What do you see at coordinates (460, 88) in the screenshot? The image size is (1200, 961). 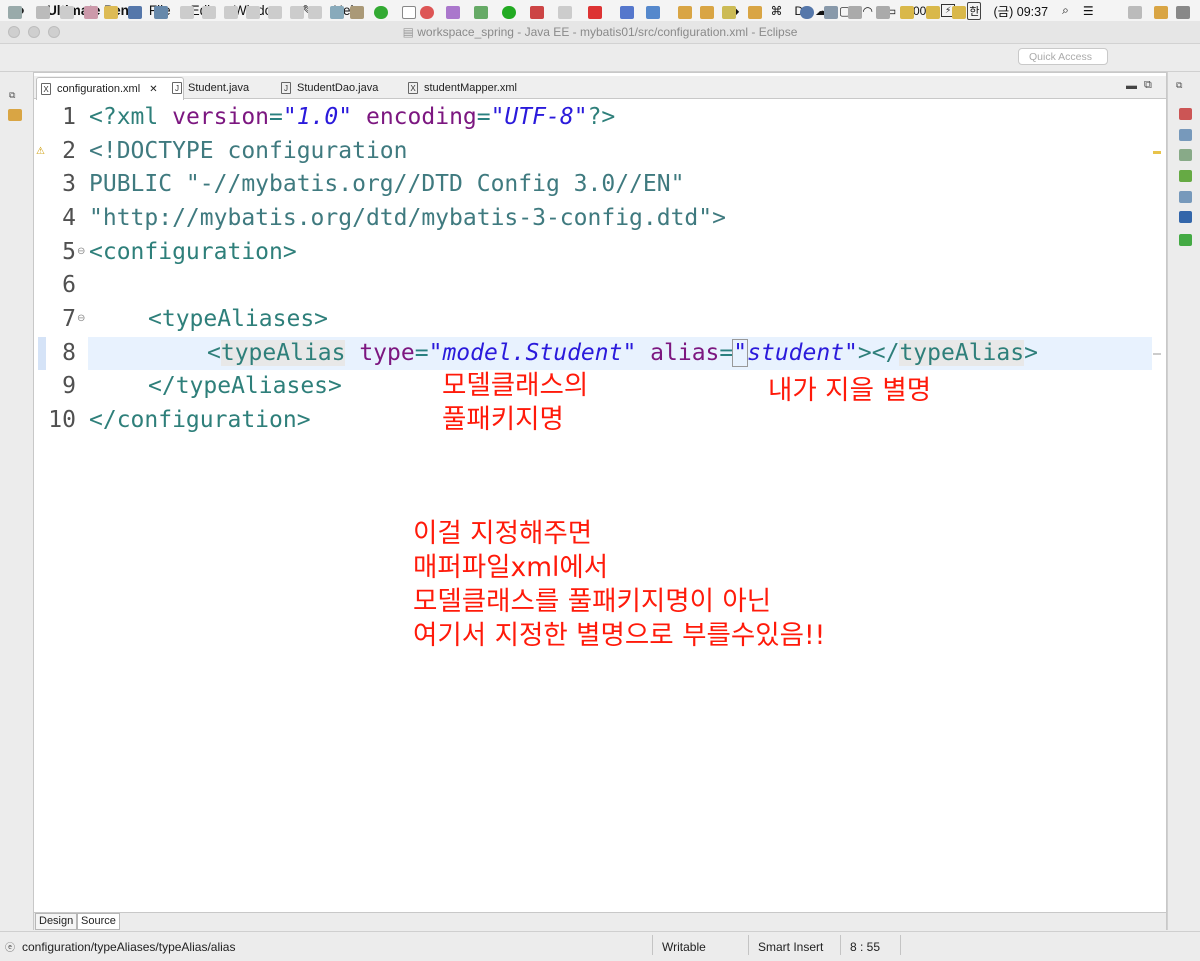 I see `tab-studentmapper-xml: X studentMapper.xml` at bounding box center [460, 88].